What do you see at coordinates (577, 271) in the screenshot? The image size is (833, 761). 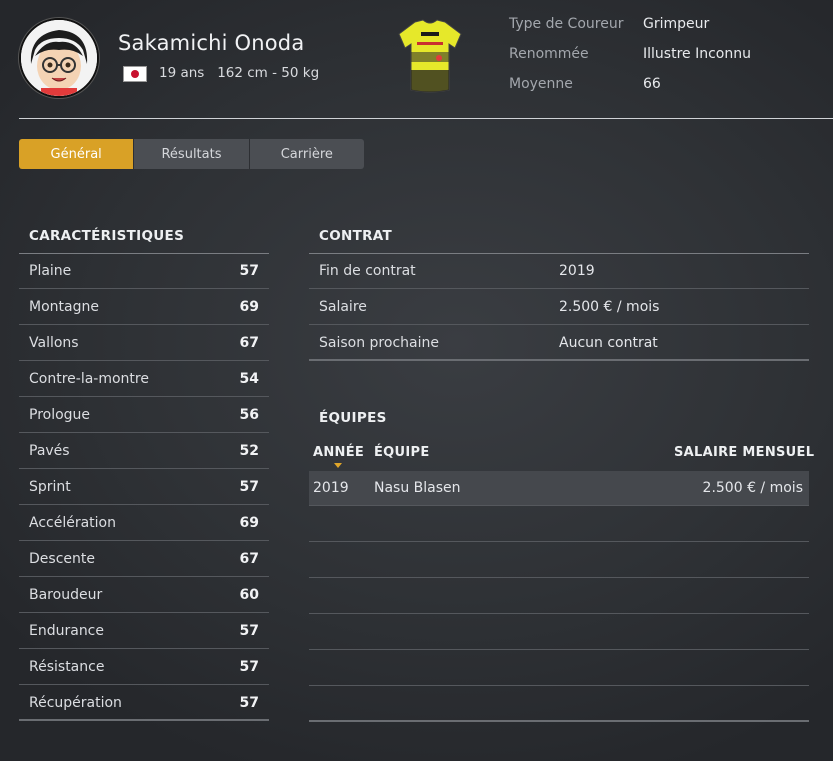 I see `contract-value: 2019` at bounding box center [577, 271].